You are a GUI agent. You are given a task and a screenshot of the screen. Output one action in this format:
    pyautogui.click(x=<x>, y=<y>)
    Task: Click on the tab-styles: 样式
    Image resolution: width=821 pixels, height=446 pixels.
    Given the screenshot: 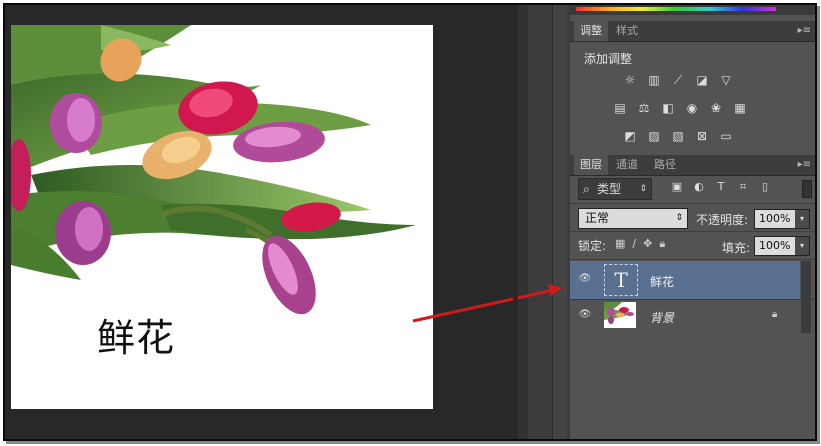 What is the action you would take?
    pyautogui.click(x=627, y=31)
    